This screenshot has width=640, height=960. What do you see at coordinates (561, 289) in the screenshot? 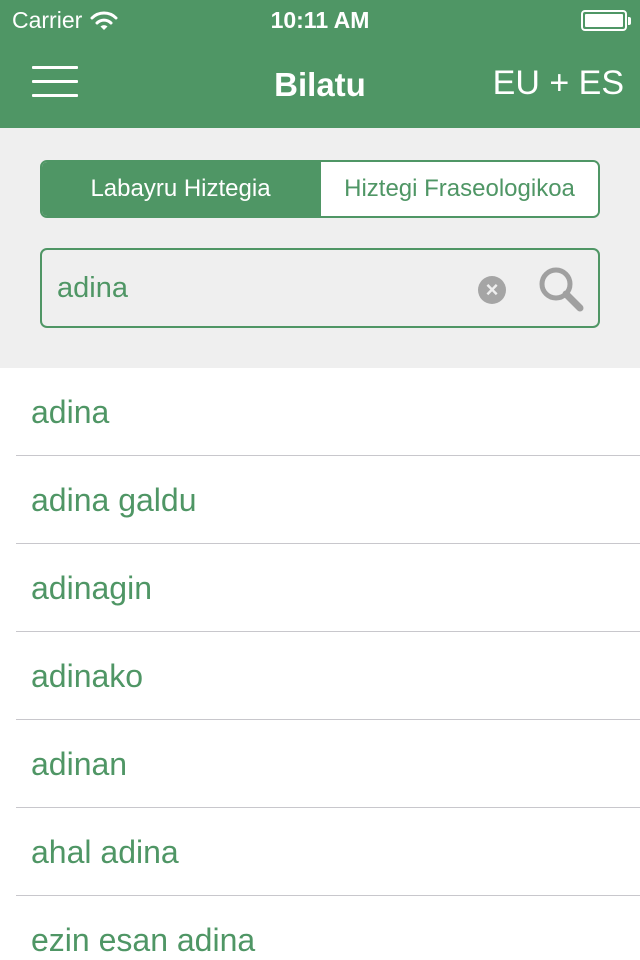
I see `search-icon` at bounding box center [561, 289].